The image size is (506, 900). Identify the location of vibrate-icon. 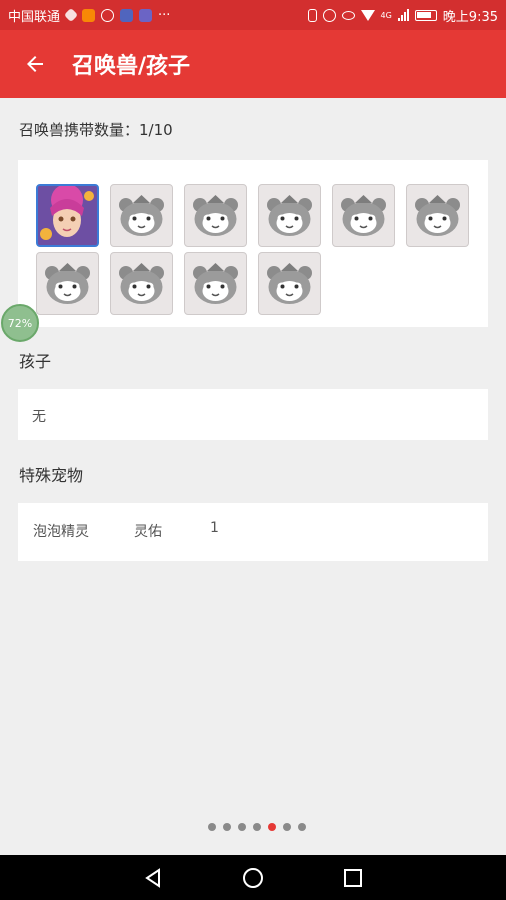
(312, 15).